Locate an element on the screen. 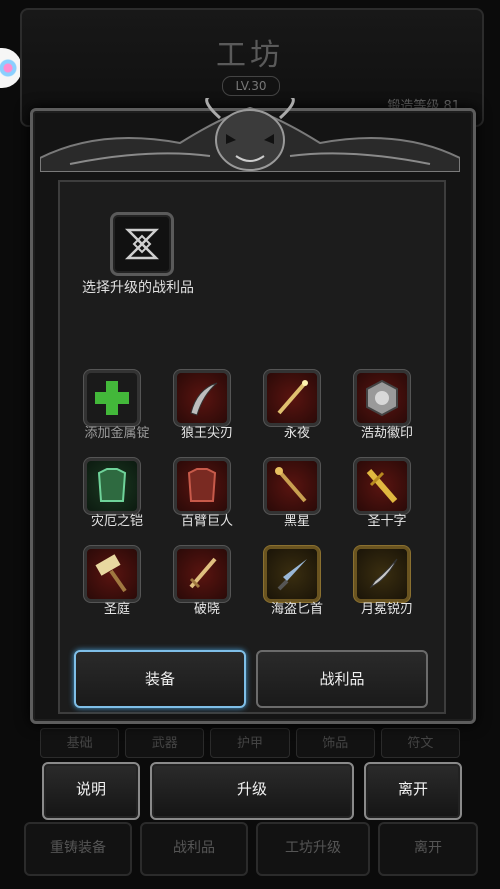  loot-item-calamity-armor: 灾厄之铠 is located at coordinates (117, 496).